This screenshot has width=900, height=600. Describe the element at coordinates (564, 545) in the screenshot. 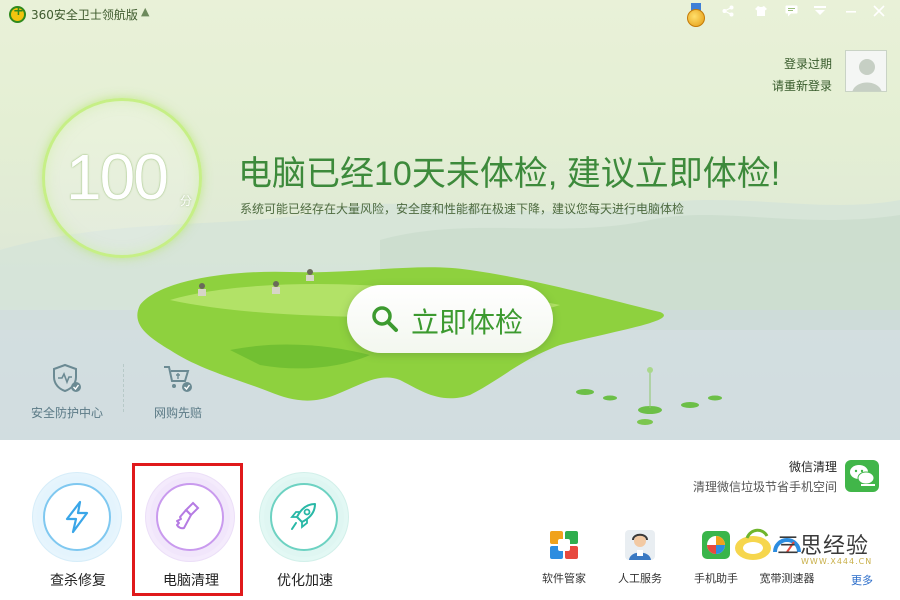

I see `software-manager-icon` at that location.